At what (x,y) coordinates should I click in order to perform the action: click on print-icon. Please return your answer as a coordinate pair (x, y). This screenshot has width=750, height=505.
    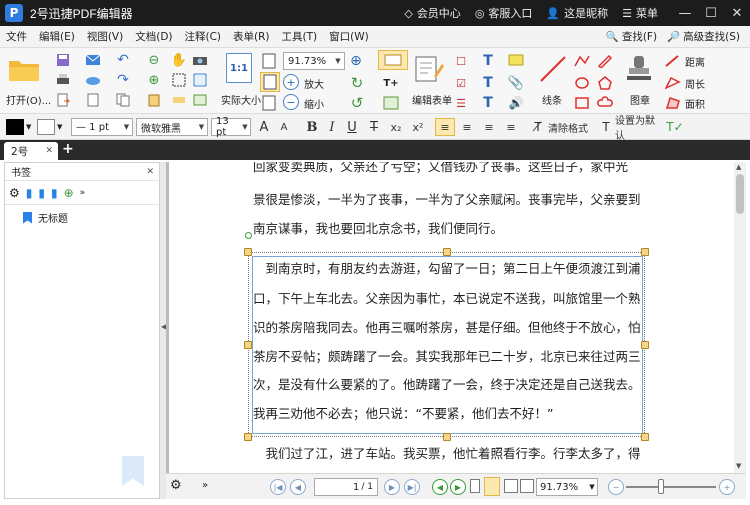
    Looking at the image, I should click on (63, 80).